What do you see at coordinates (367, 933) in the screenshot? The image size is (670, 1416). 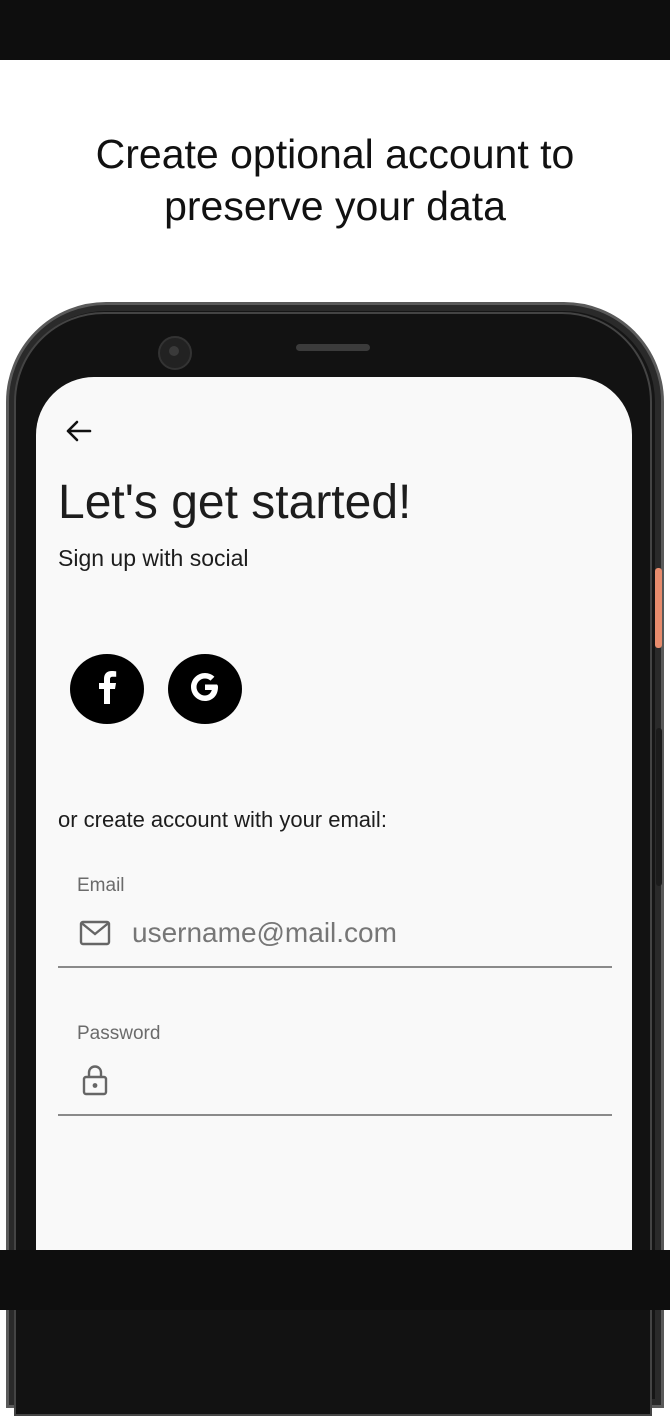 I see `email-field` at bounding box center [367, 933].